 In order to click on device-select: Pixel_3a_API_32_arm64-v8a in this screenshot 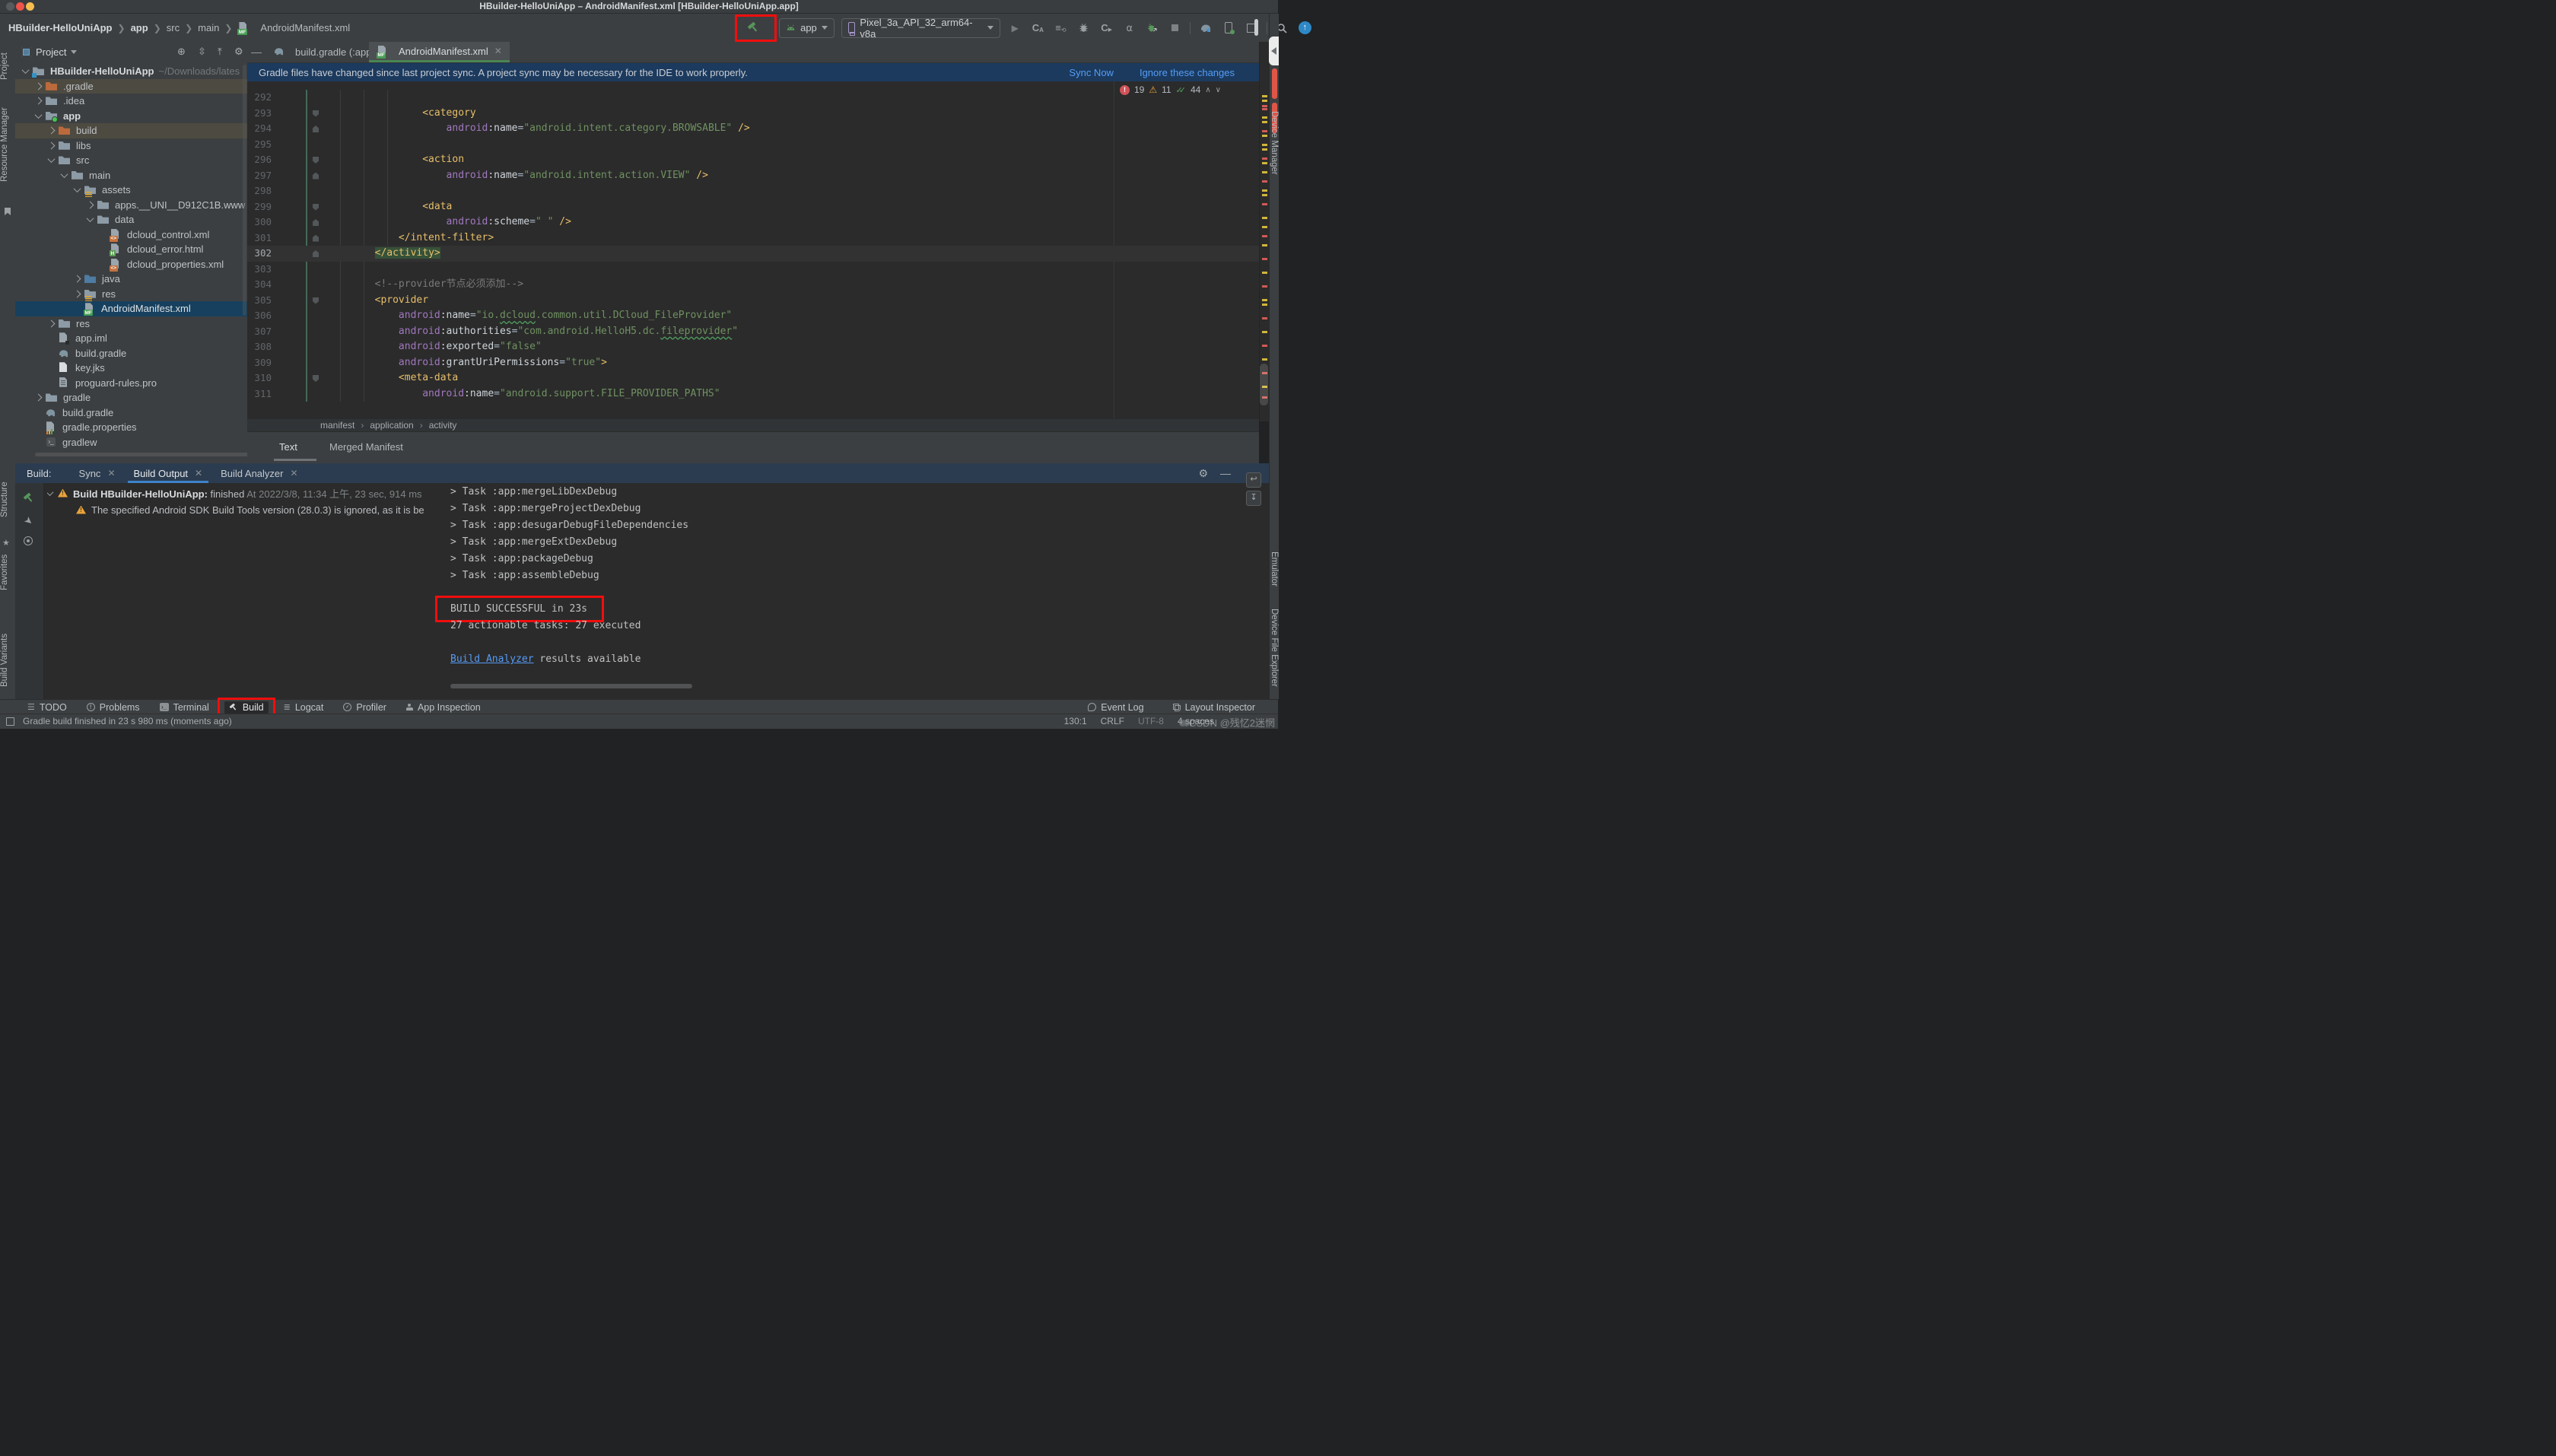, I will do `click(921, 28)`.